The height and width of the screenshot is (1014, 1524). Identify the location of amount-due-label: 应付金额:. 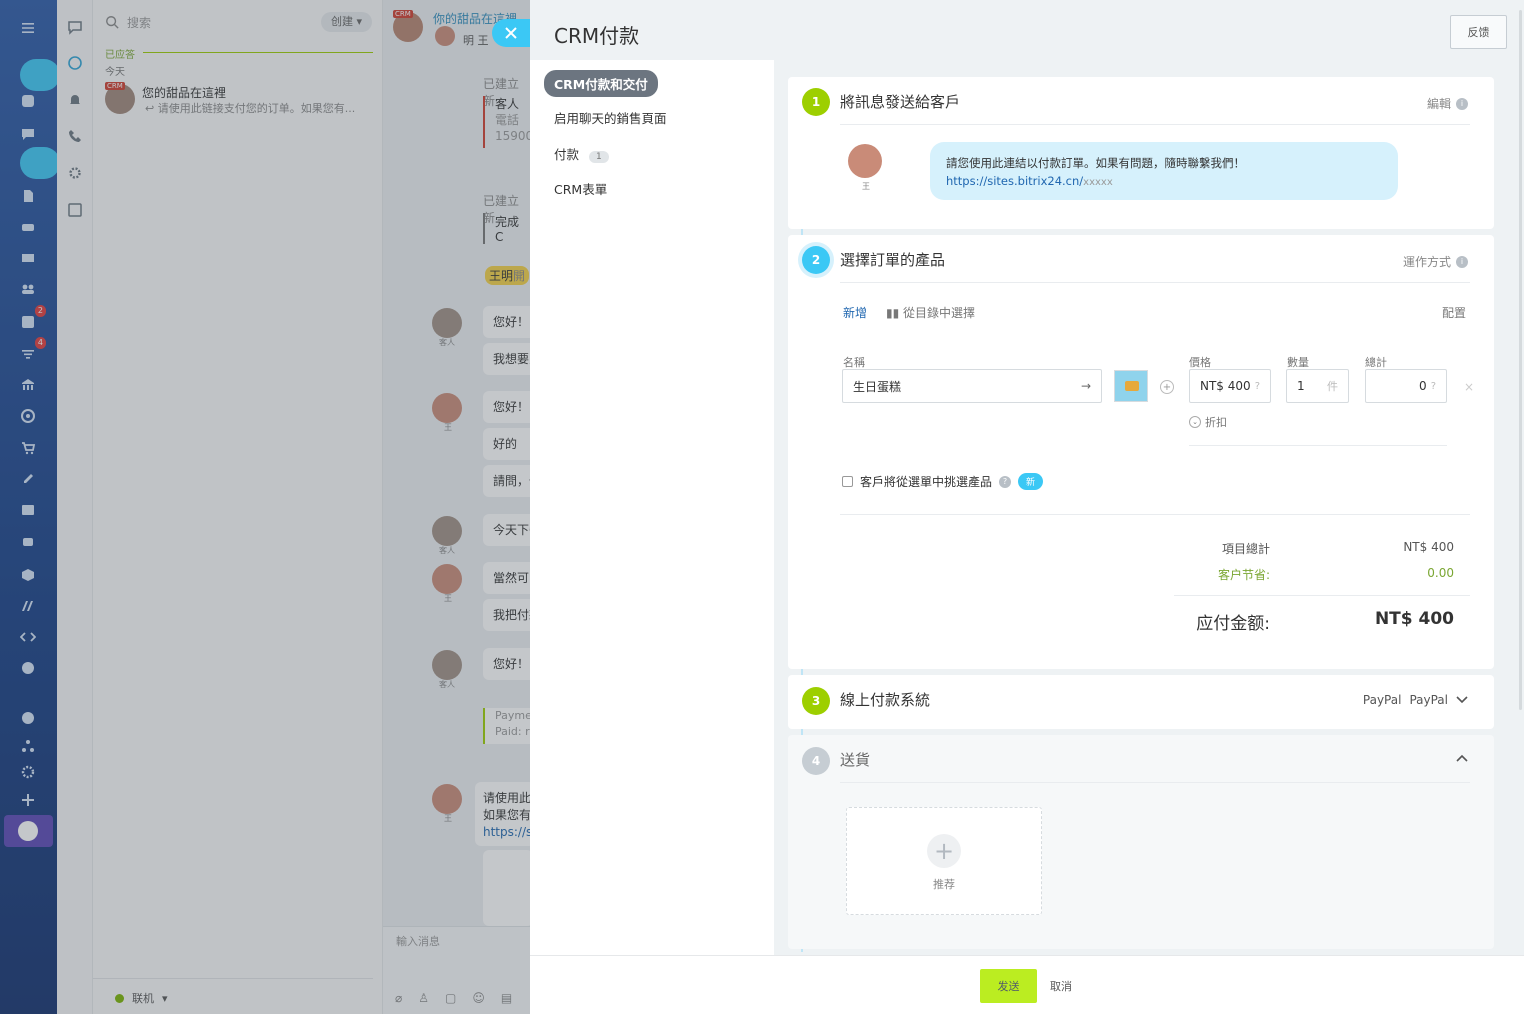
(1233, 624).